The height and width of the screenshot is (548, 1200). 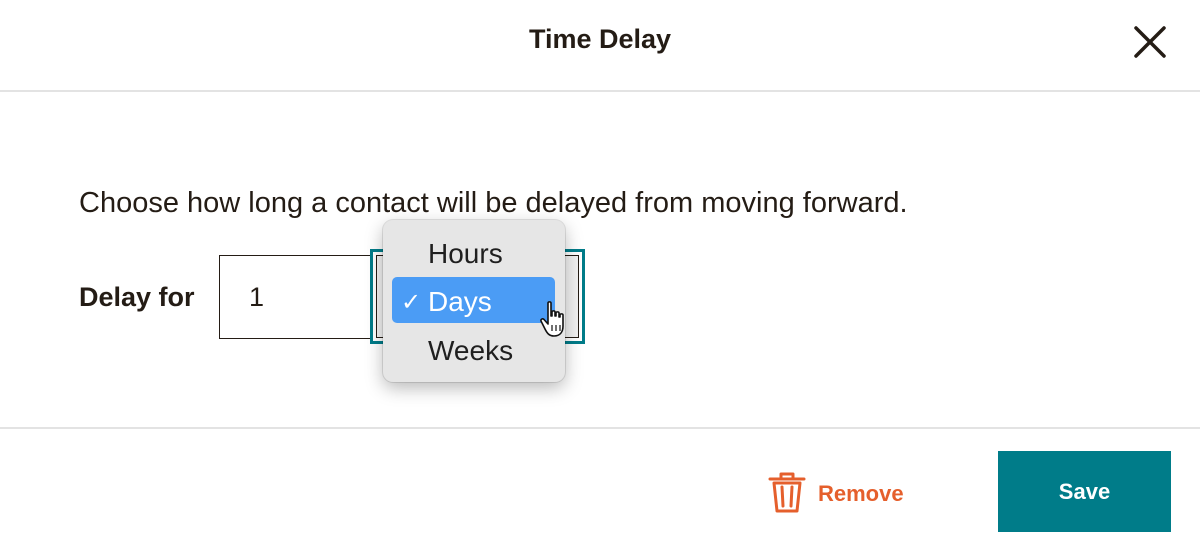 What do you see at coordinates (304, 297) in the screenshot?
I see `delay-amount-input` at bounding box center [304, 297].